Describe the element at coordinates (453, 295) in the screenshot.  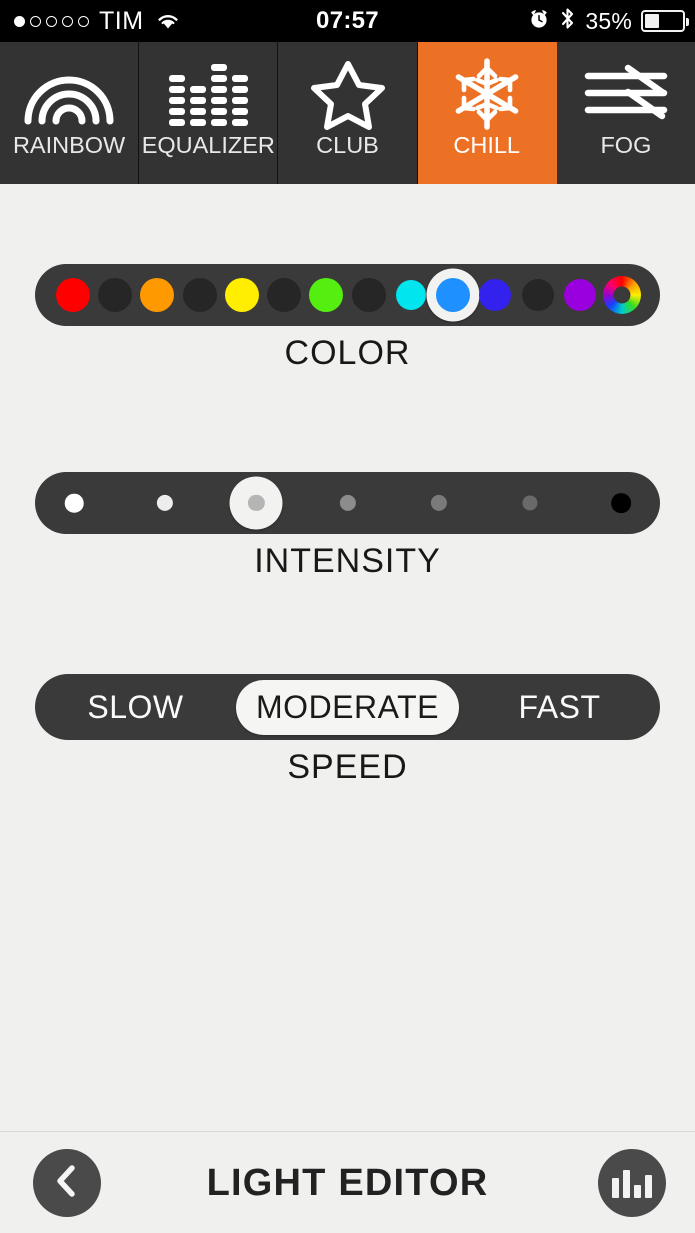
I see `color-swatch-blue` at that location.